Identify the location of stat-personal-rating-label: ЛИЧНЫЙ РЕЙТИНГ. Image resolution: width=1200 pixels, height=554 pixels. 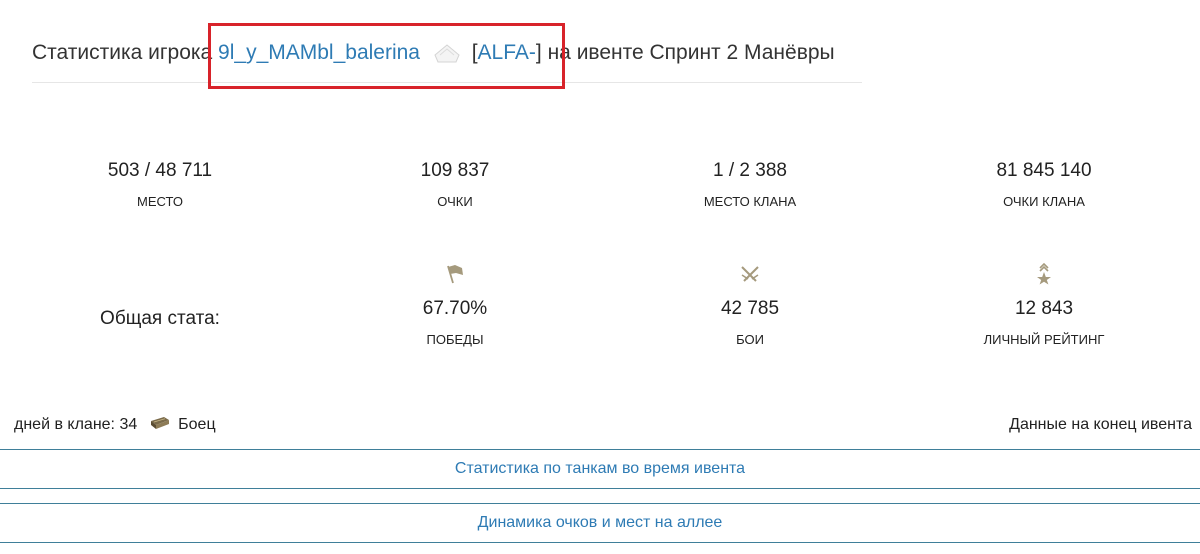
(1044, 339).